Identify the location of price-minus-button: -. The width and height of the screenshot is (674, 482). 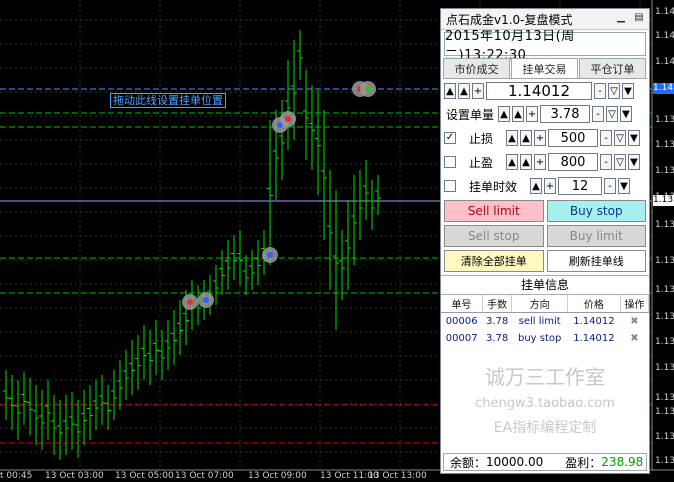
(600, 91).